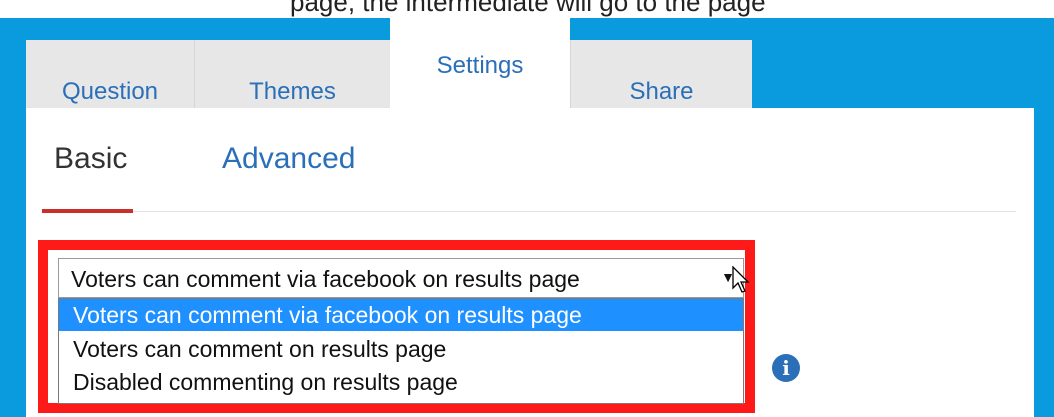 Image resolution: width=1054 pixels, height=417 pixels. Describe the element at coordinates (292, 91) in the screenshot. I see `tab-themes-label: Themes` at that location.